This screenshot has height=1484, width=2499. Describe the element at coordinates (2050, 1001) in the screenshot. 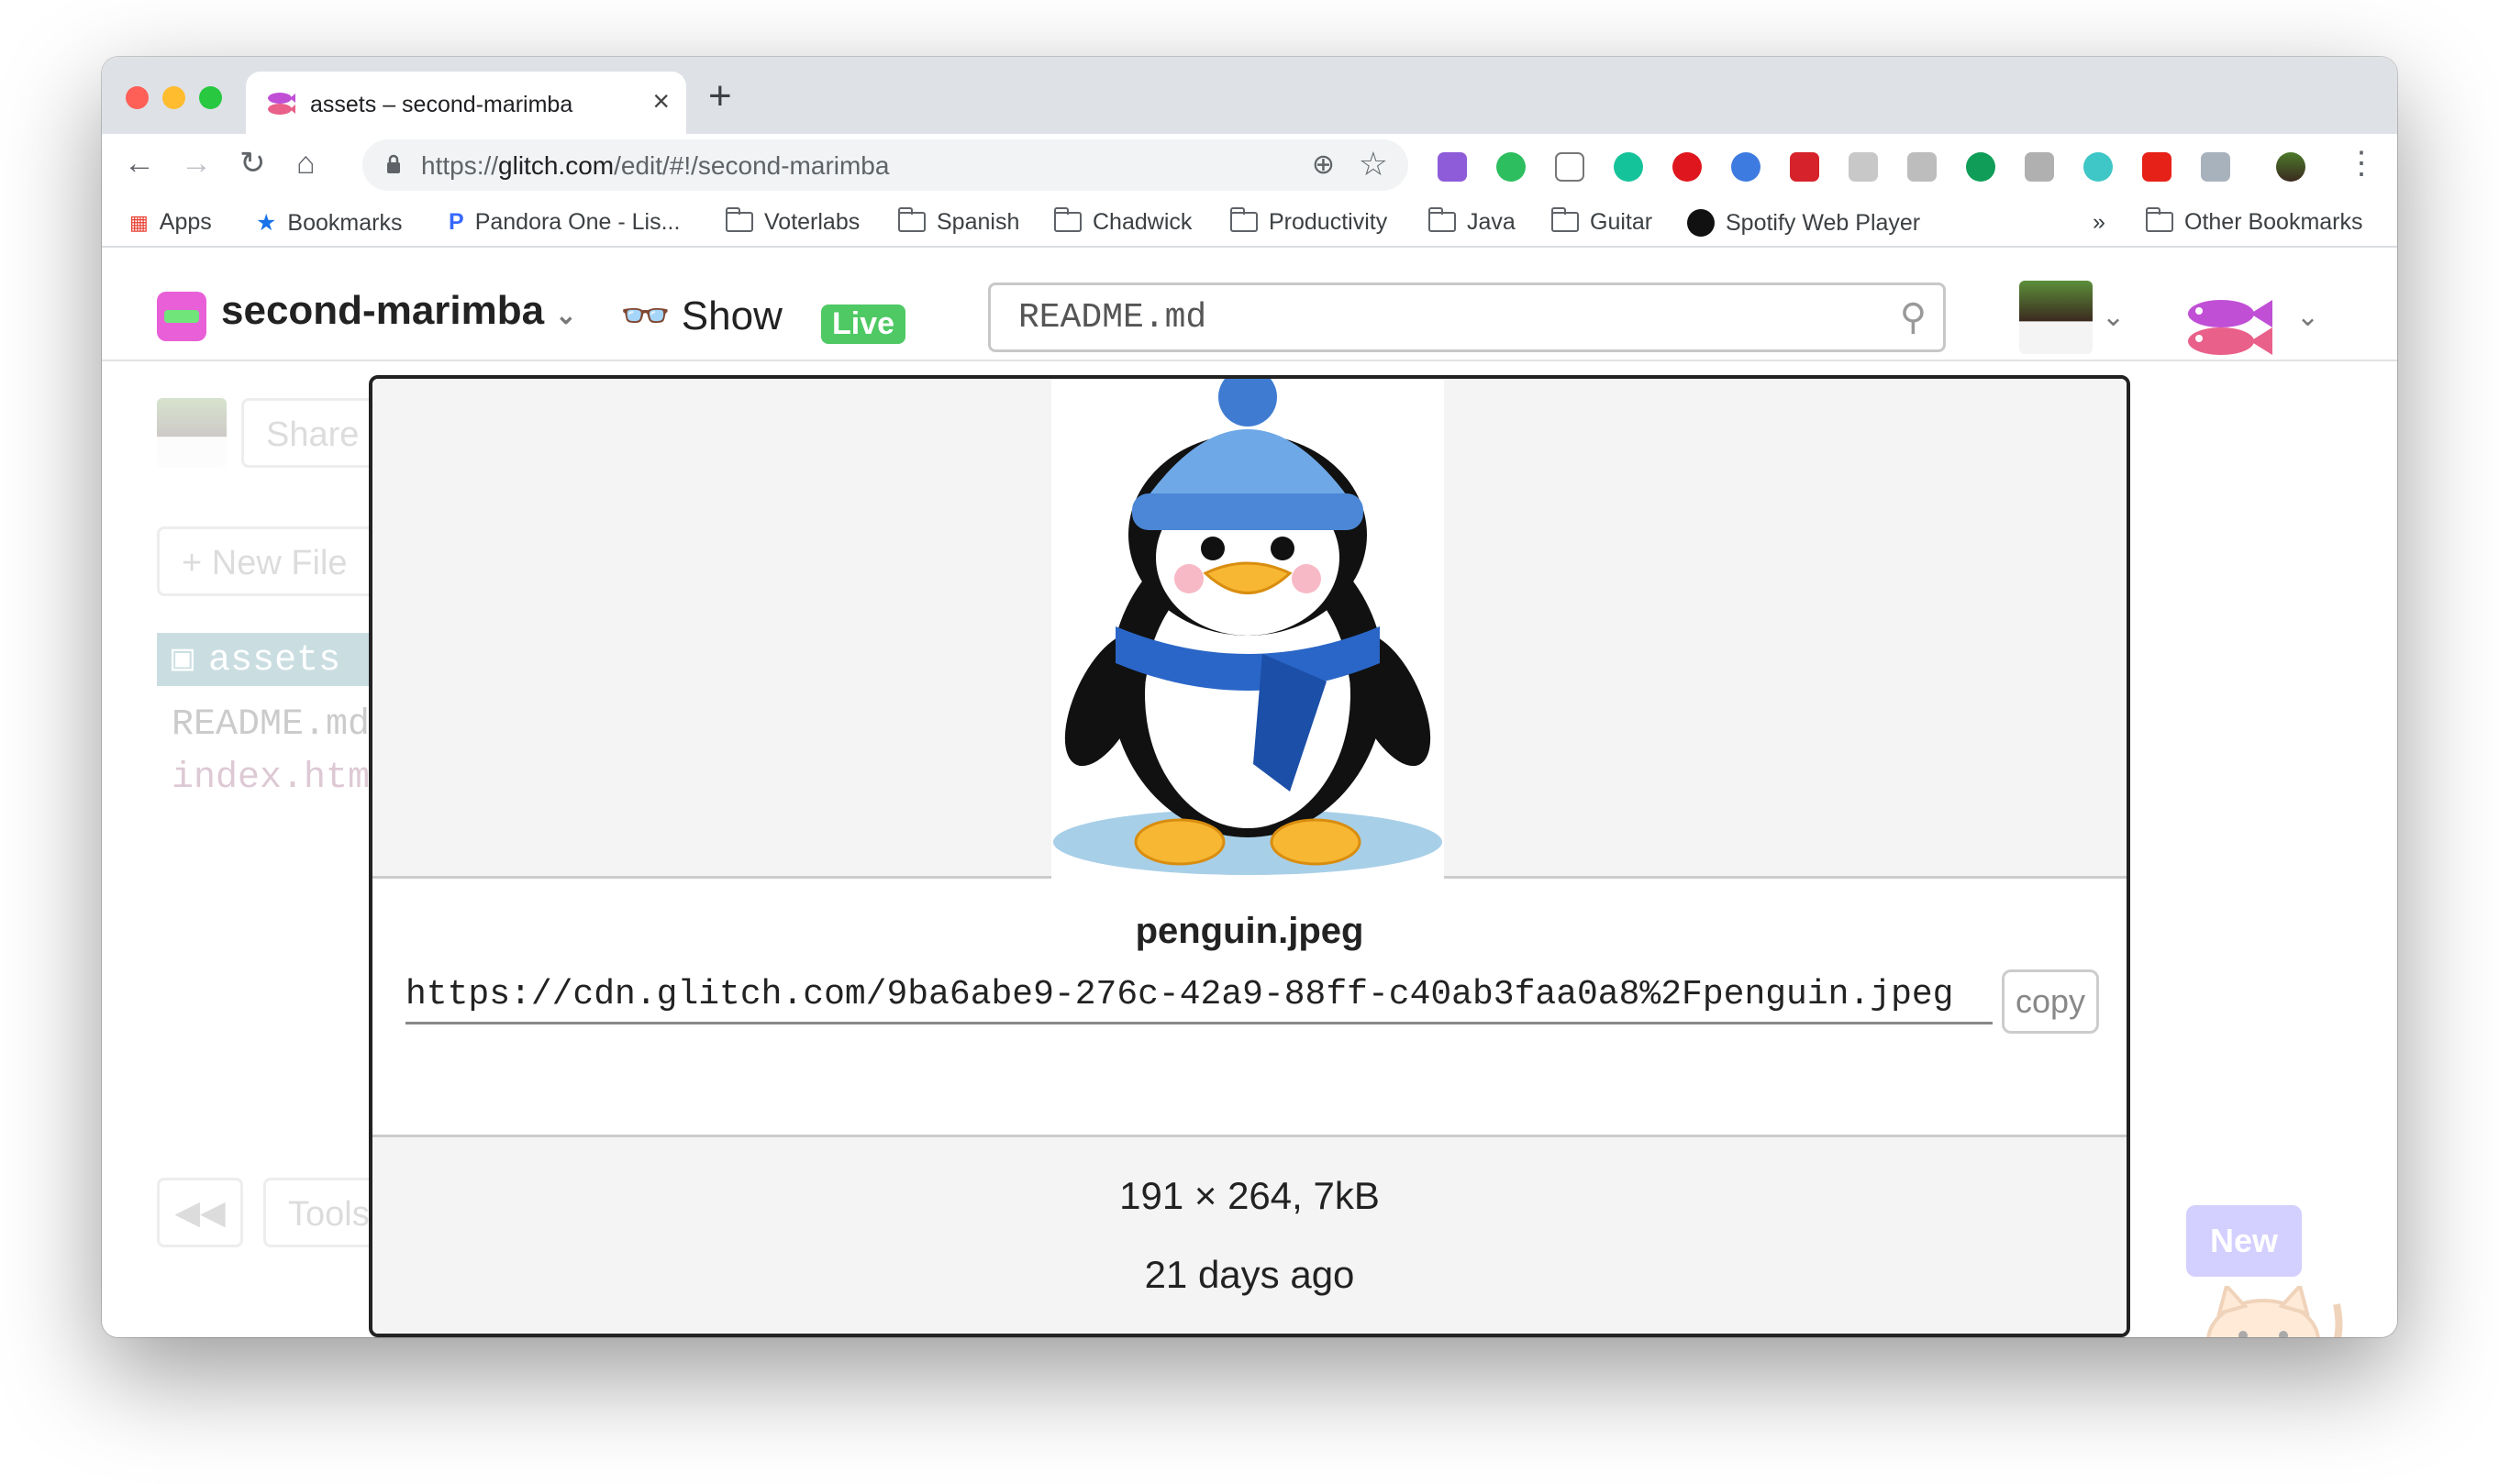

I see `copy-button: copy` at that location.